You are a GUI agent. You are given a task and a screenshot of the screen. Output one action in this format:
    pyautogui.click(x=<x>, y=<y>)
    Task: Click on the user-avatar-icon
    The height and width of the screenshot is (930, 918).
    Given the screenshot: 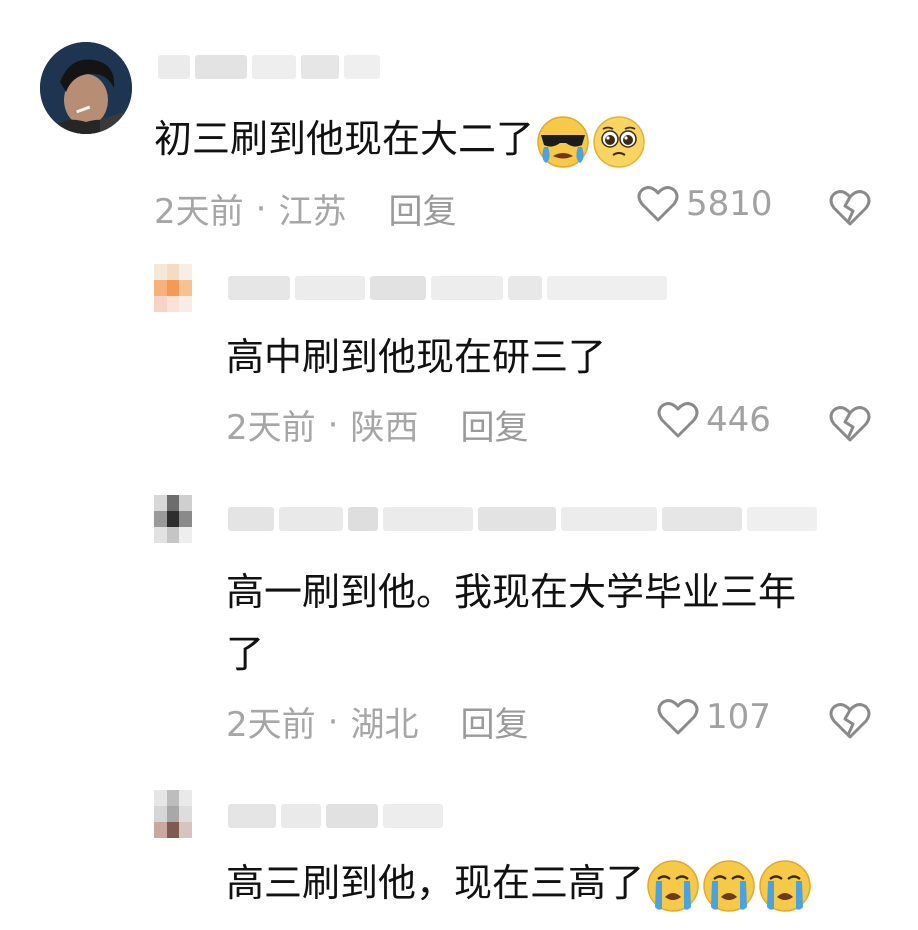 What is the action you would take?
    pyautogui.click(x=86, y=88)
    